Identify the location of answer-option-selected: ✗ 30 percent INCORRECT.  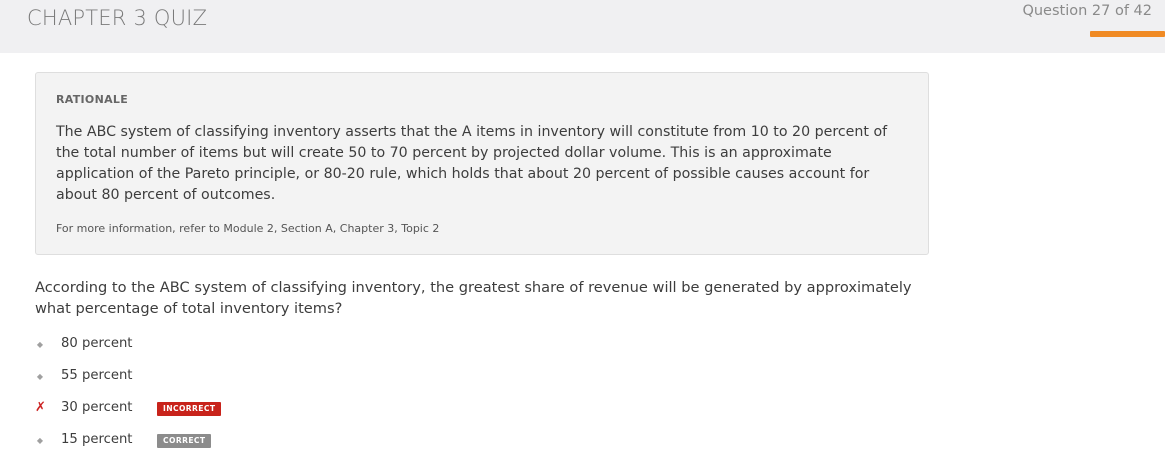
(185, 410).